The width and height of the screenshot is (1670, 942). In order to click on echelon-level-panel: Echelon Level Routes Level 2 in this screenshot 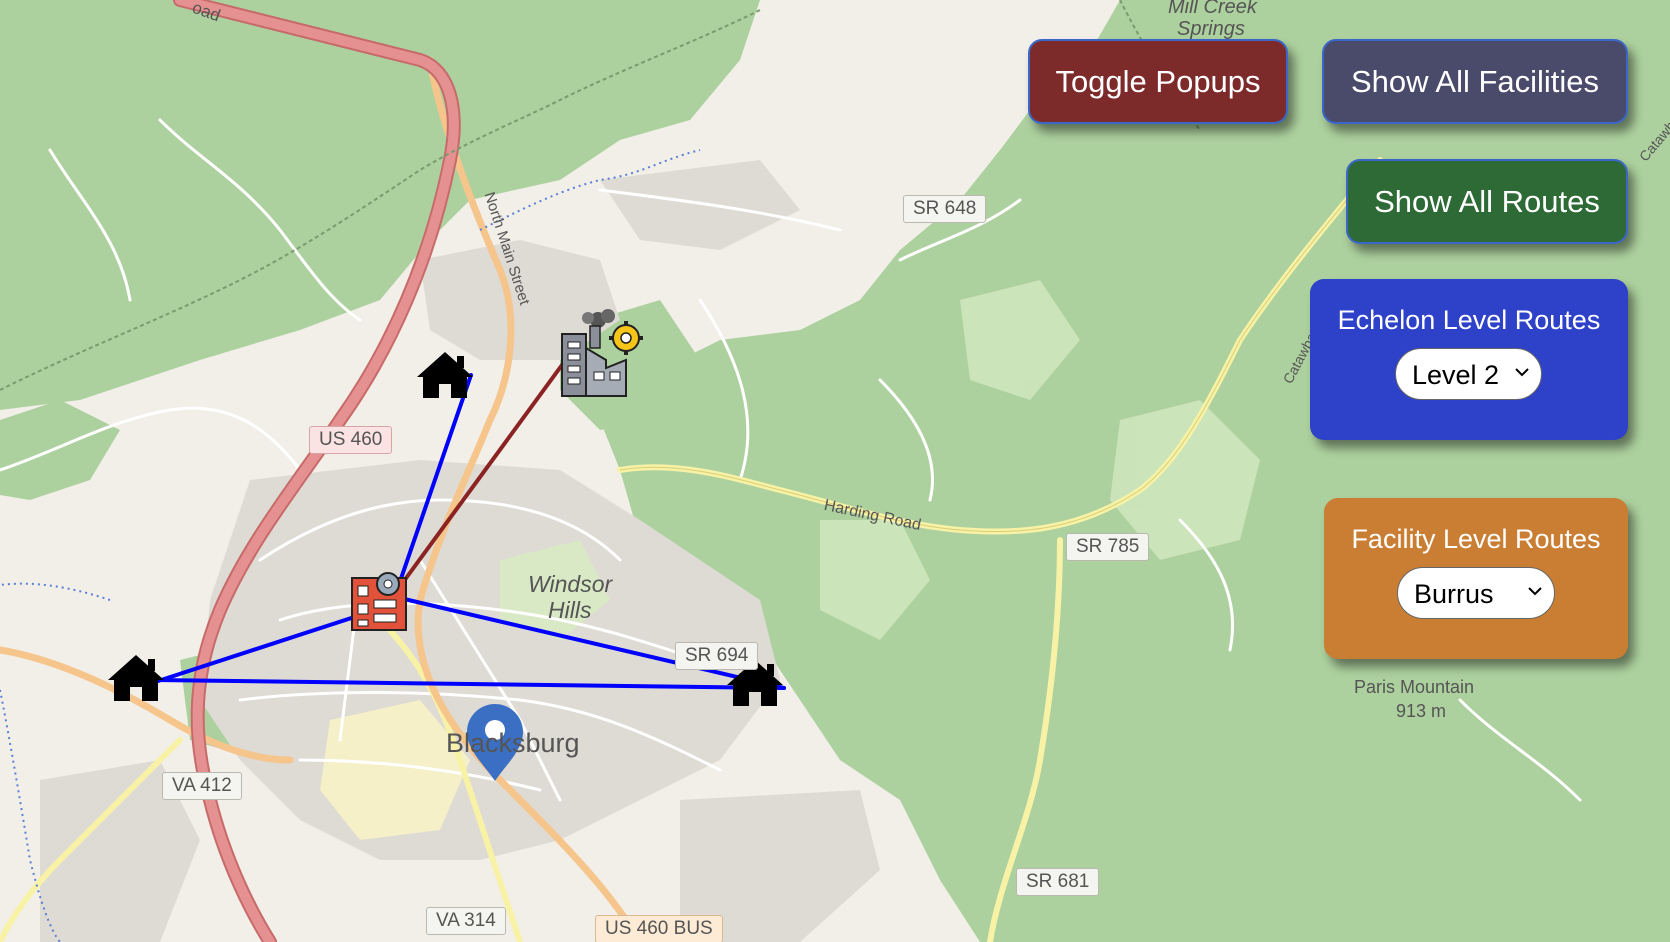, I will do `click(1469, 359)`.